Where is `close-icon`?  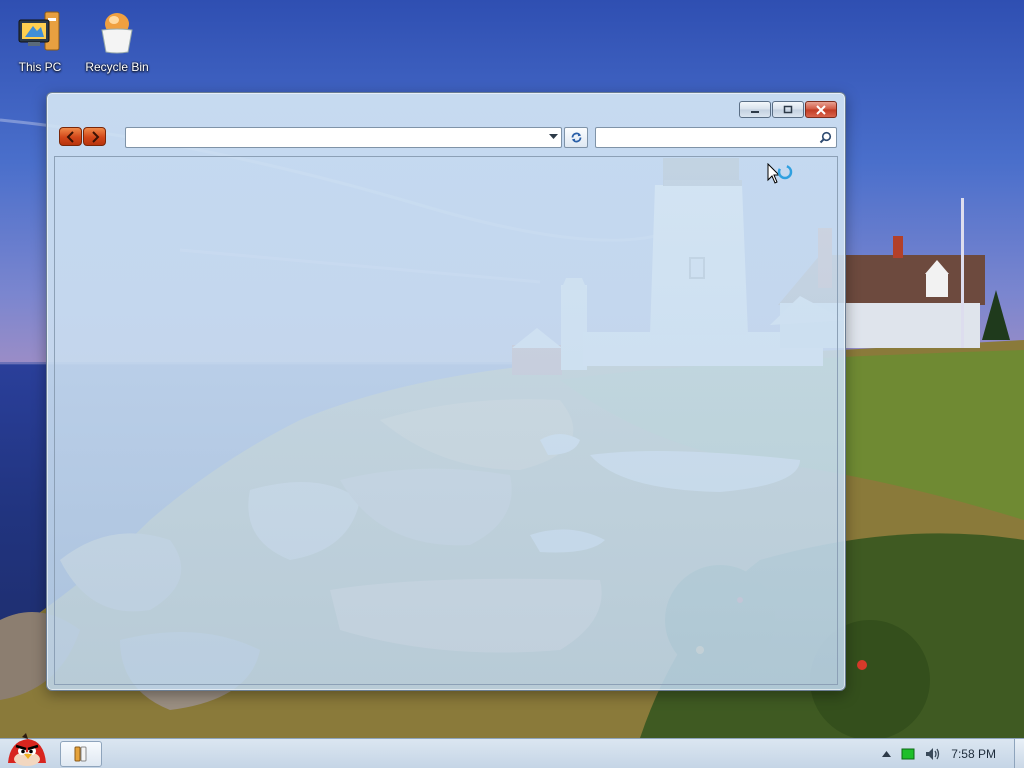
close-icon is located at coordinates (821, 109).